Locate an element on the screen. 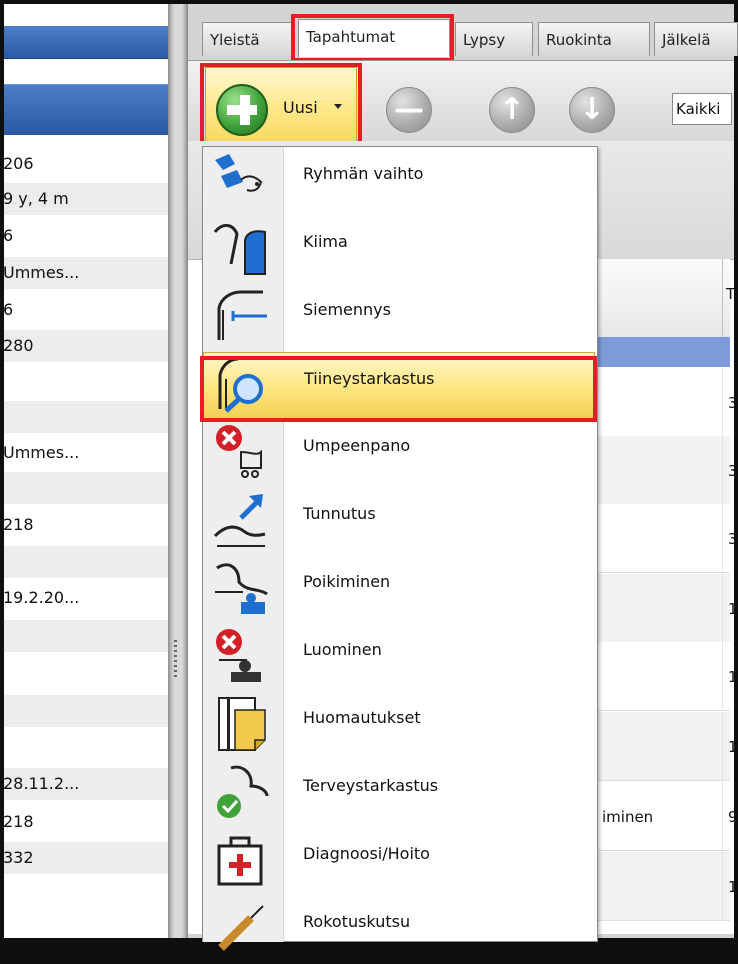  move-down-button: ↓ is located at coordinates (592, 110).